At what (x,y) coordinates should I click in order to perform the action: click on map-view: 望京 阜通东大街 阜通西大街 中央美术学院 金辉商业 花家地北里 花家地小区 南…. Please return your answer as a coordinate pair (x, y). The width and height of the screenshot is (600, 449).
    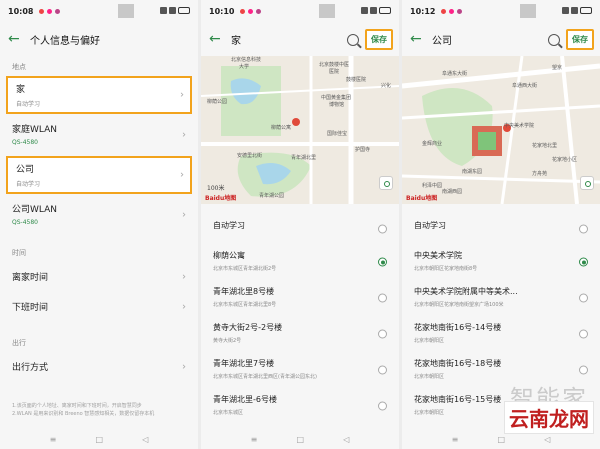
    Looking at the image, I should click on (501, 130).